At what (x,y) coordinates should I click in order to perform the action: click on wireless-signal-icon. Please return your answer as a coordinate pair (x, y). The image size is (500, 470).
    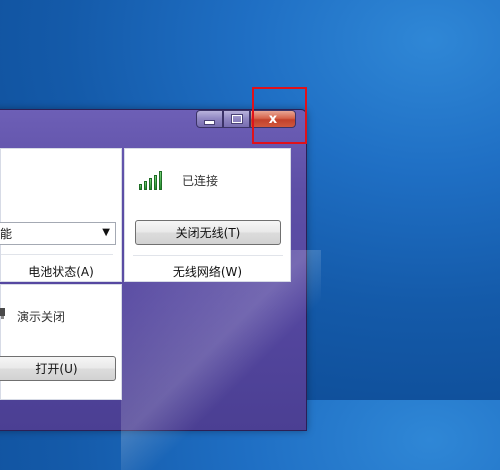
    Looking at the image, I should click on (150, 180).